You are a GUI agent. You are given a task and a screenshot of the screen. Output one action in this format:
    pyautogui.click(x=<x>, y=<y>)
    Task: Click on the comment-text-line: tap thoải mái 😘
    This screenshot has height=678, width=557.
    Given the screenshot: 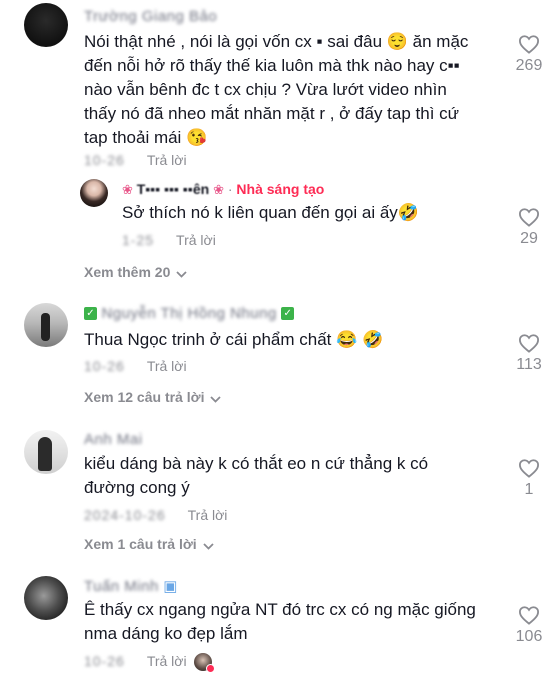 What is the action you would take?
    pyautogui.click(x=146, y=137)
    